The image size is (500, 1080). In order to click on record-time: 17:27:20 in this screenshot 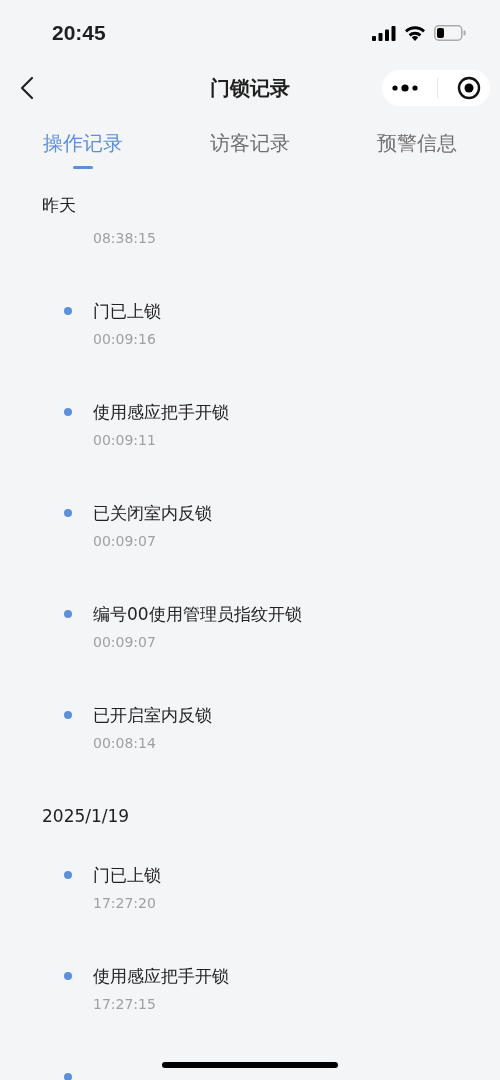, I will do `click(125, 903)`.